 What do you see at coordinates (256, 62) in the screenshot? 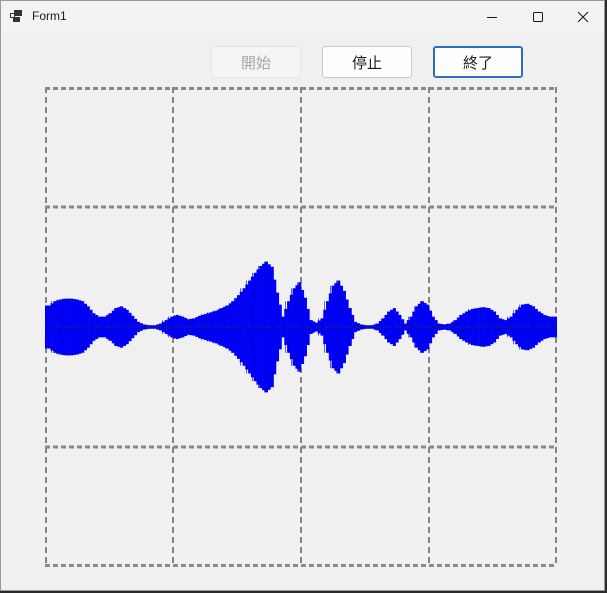
I see `start-button: 開始` at bounding box center [256, 62].